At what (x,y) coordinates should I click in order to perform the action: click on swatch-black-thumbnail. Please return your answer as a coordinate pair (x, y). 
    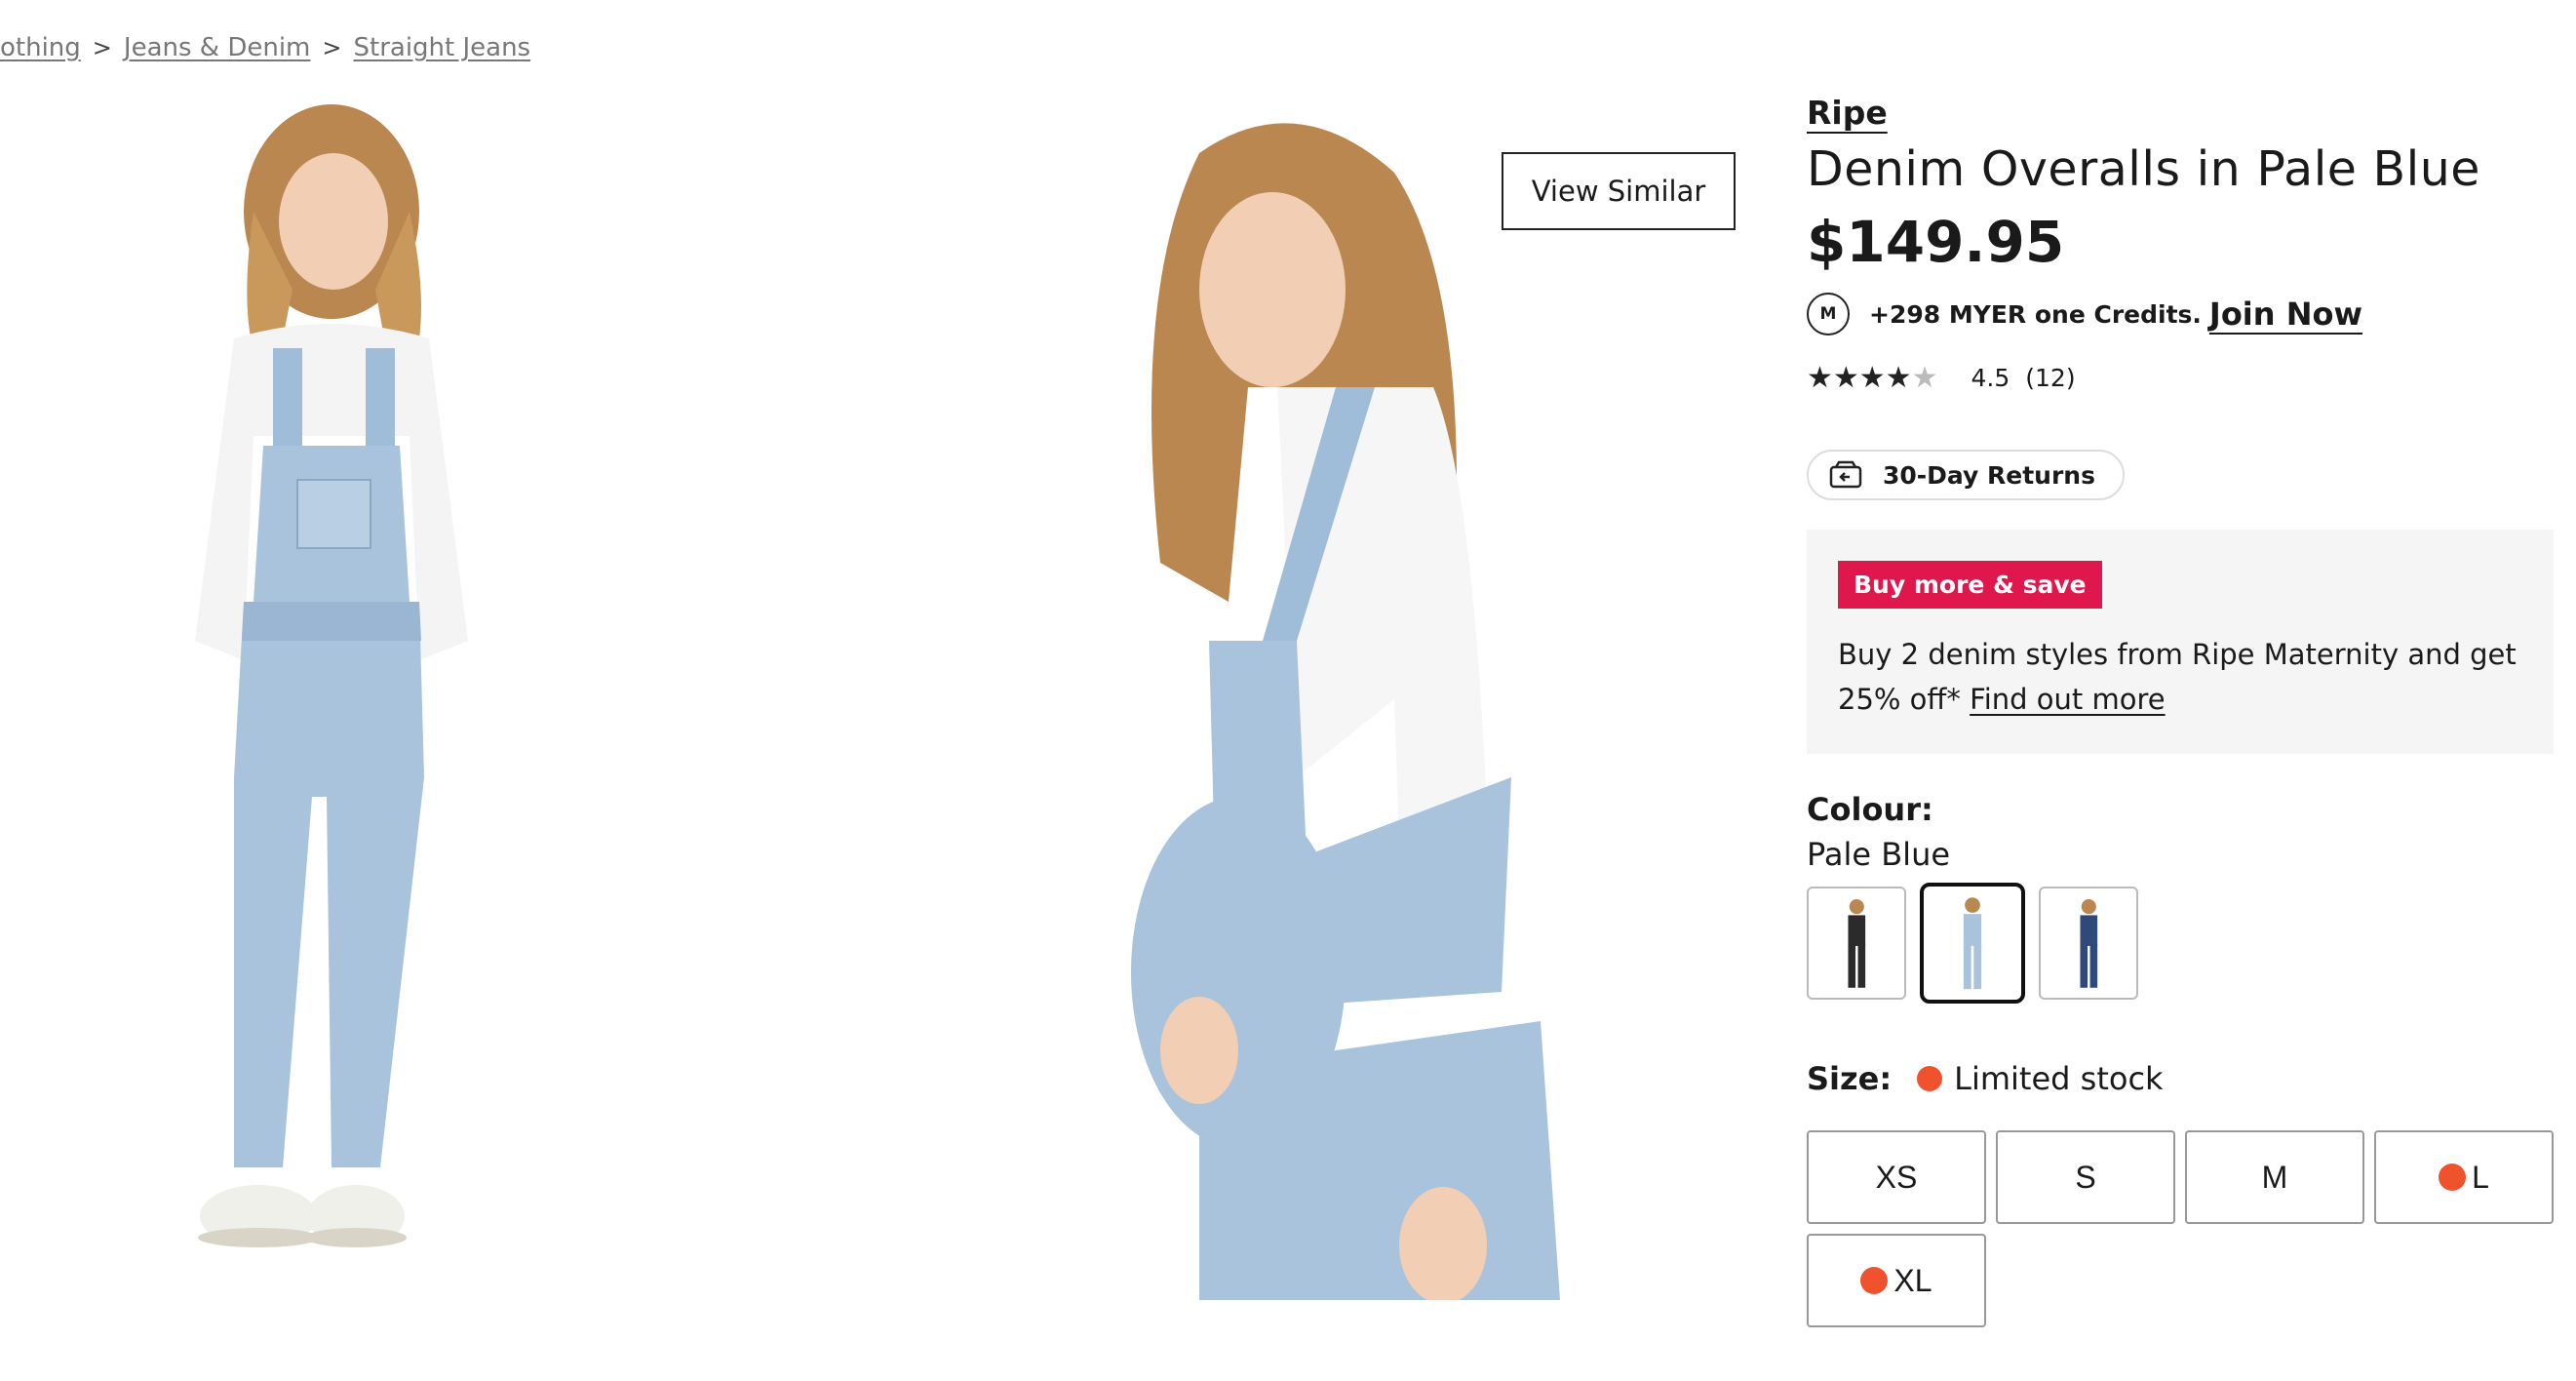
    Looking at the image, I should click on (1856, 943).